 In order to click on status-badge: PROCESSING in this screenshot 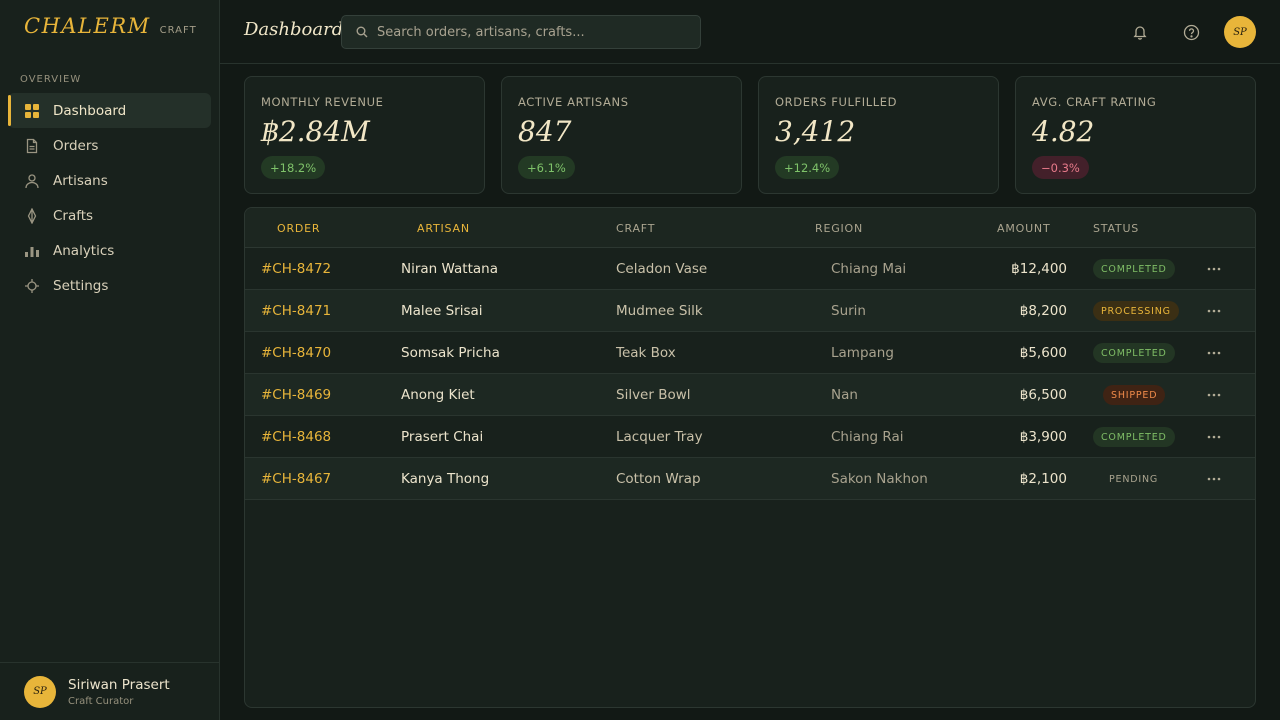, I will do `click(1136, 311)`.